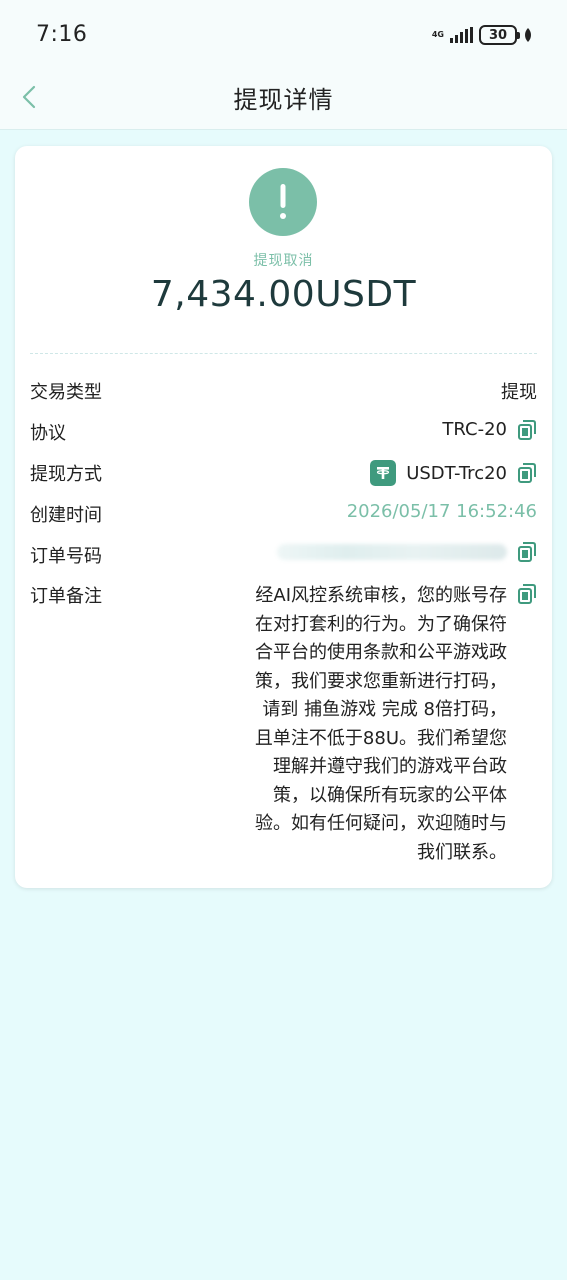 The height and width of the screenshot is (1280, 567). I want to click on row-withdraw-method: 提现方式 USDT-Trc20, so click(283, 475).